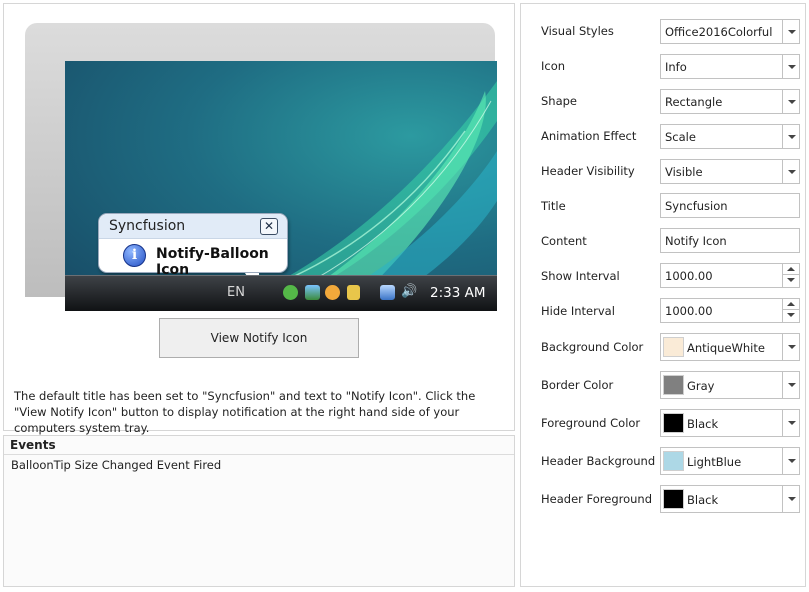 Image resolution: width=809 pixels, height=592 pixels. I want to click on visual-styles-dropdown: Office2016Colorful, so click(730, 31).